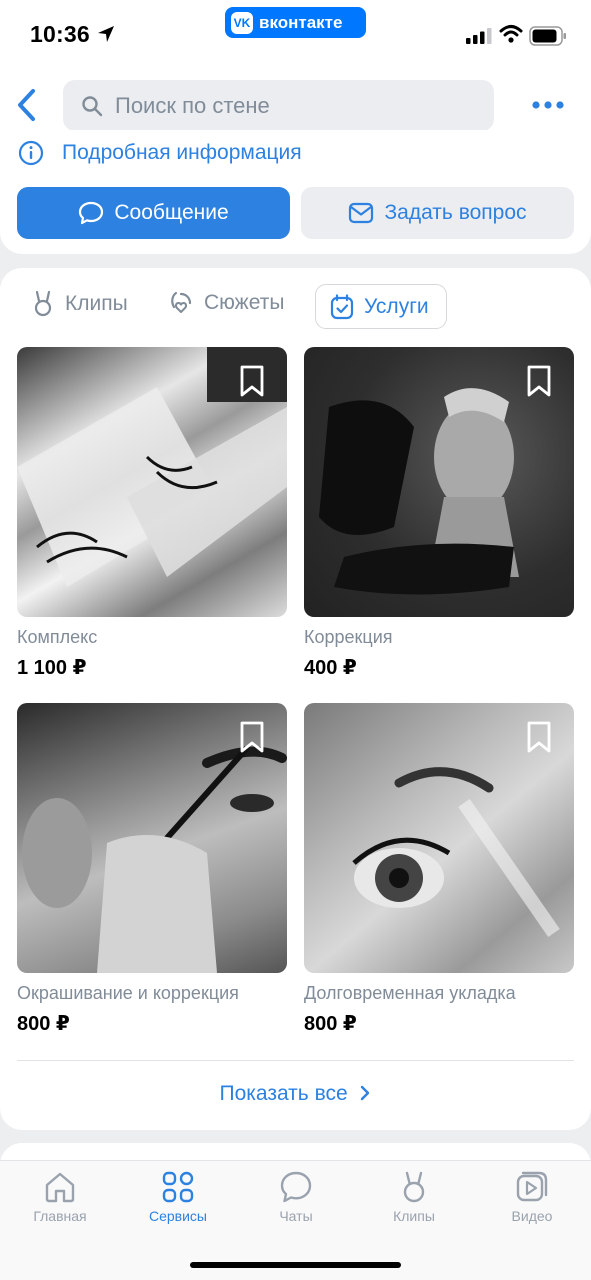 The height and width of the screenshot is (1280, 591). I want to click on nav-video-label: Видео, so click(532, 1216).